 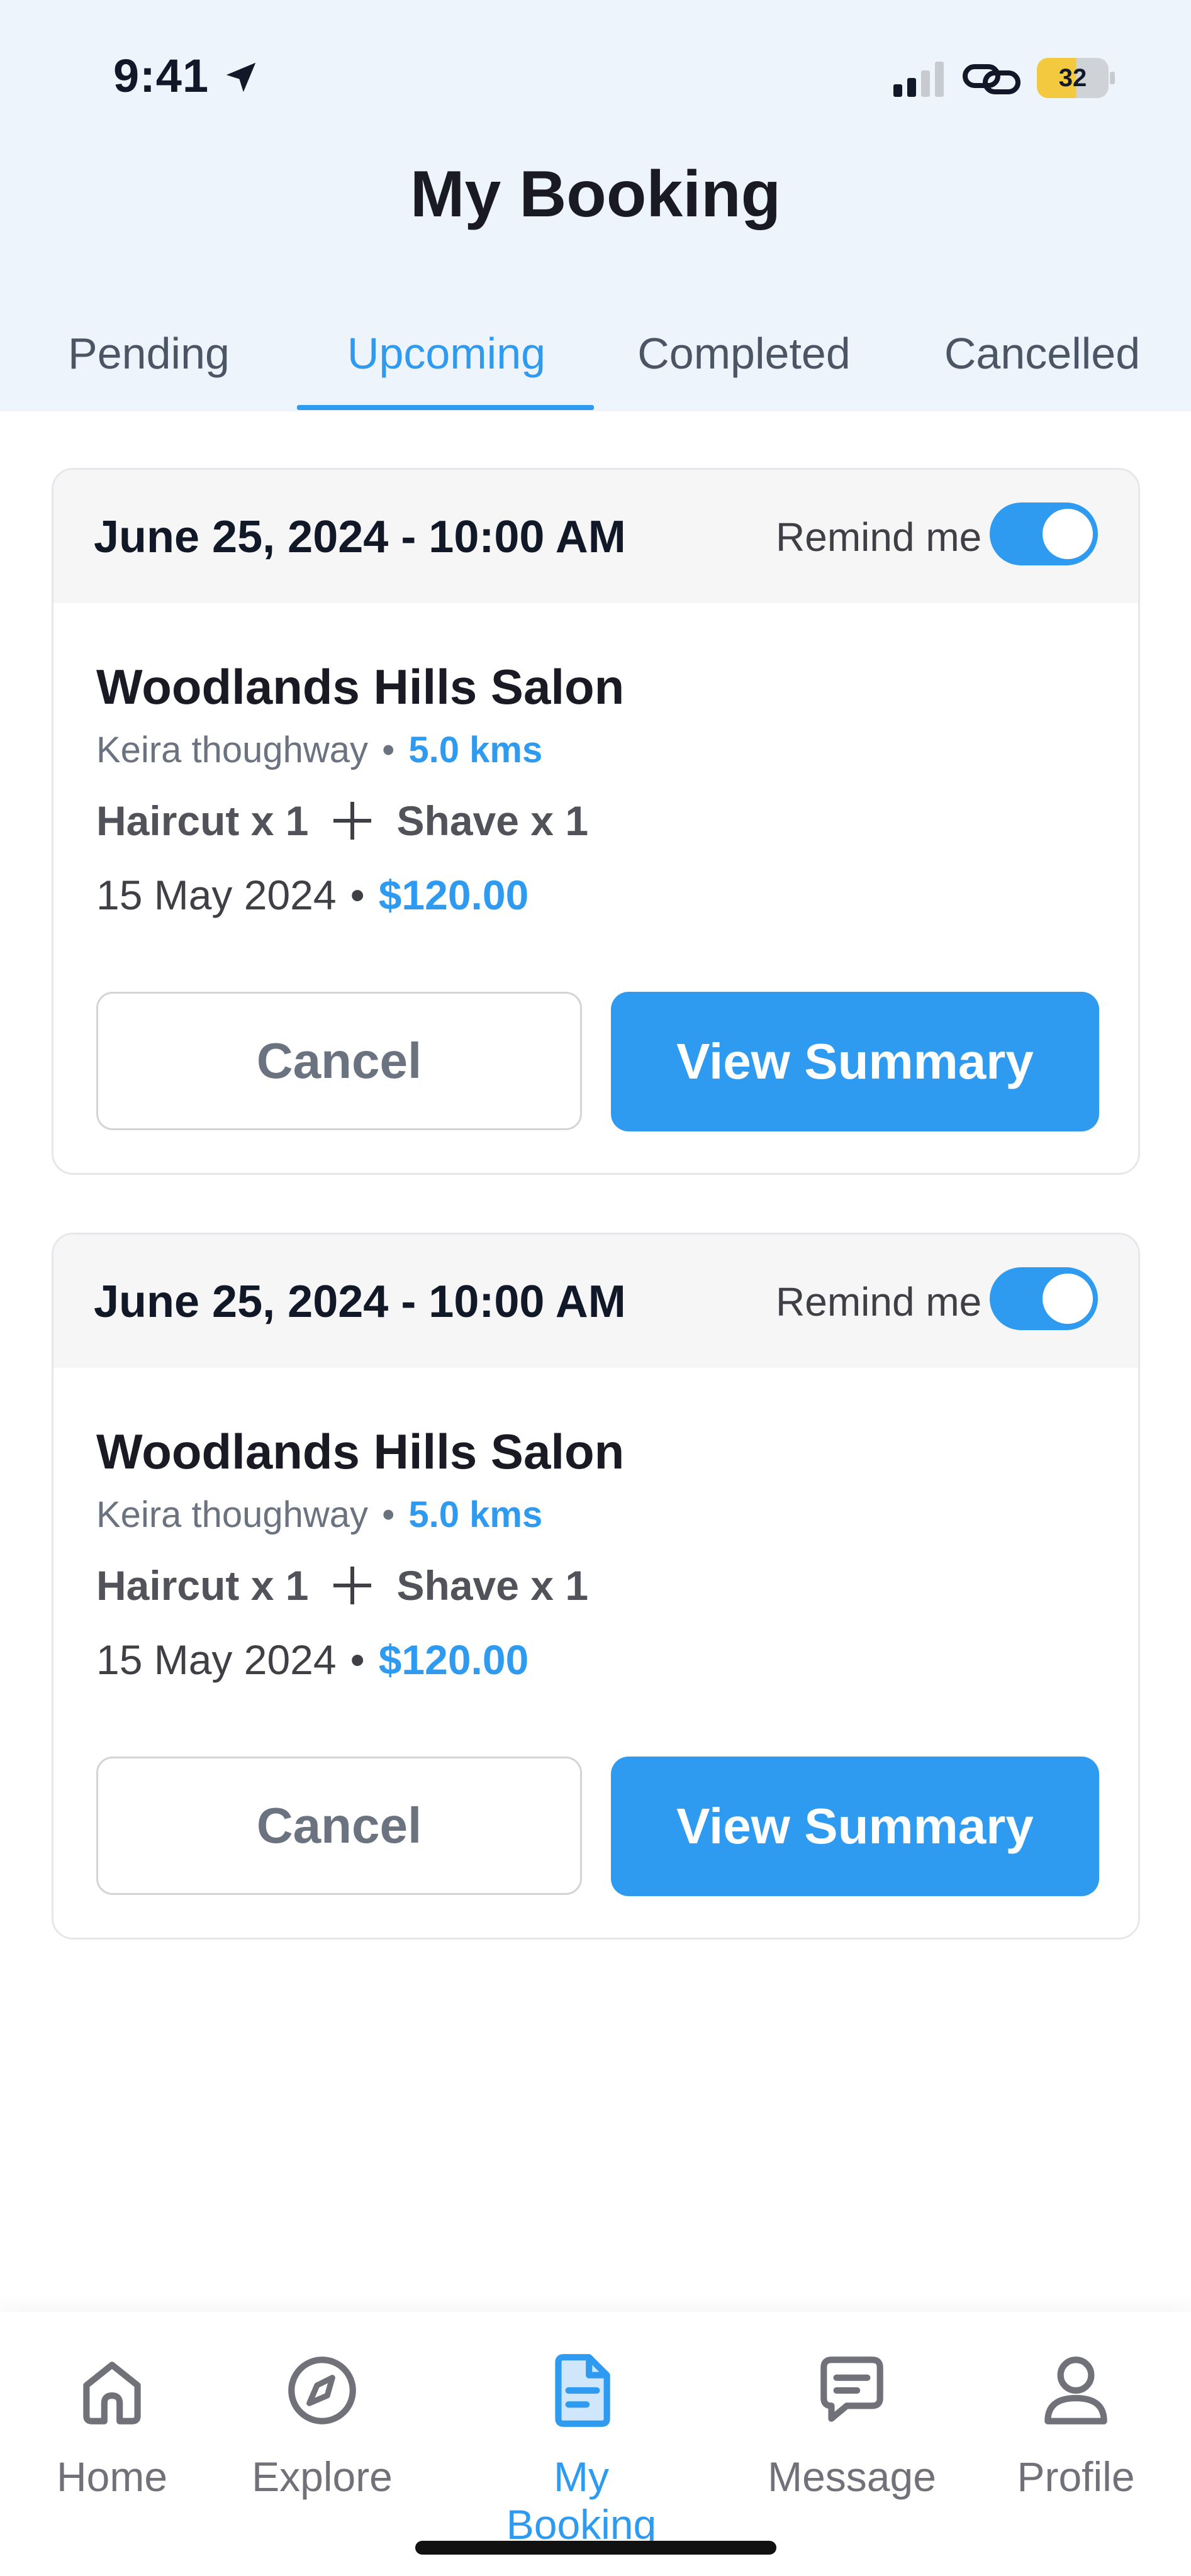 I want to click on link-icon, so click(x=991, y=79).